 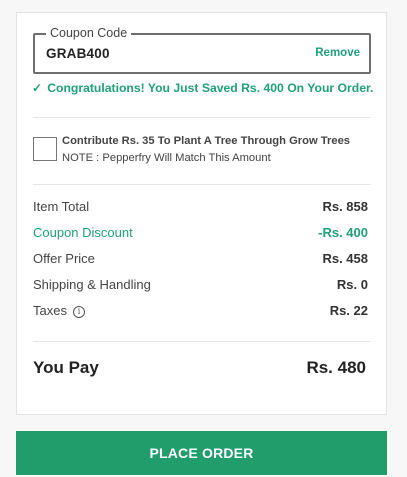 What do you see at coordinates (201, 453) in the screenshot?
I see `place-order-button: PLACE ORDER` at bounding box center [201, 453].